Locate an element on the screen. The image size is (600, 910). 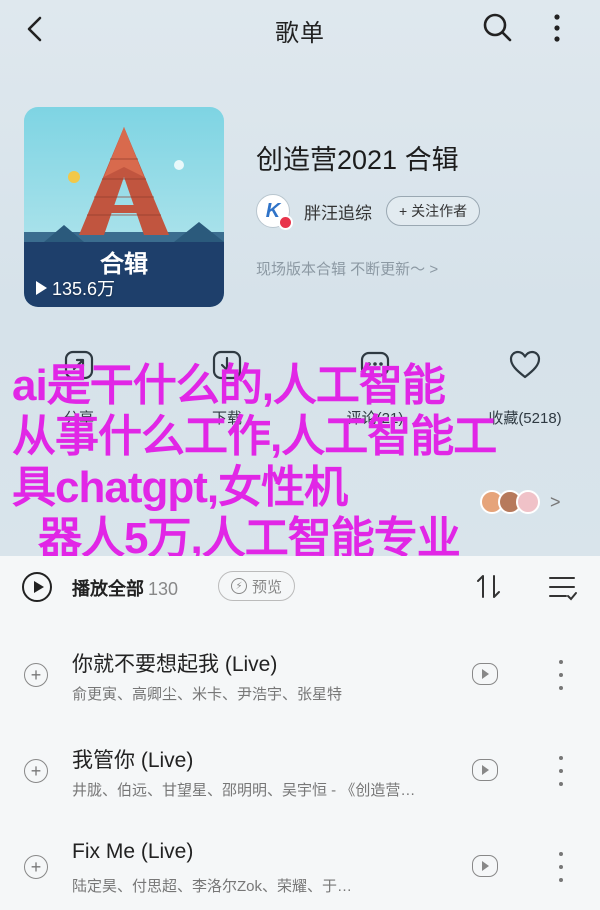
creator-avatar: K is located at coordinates (274, 212).